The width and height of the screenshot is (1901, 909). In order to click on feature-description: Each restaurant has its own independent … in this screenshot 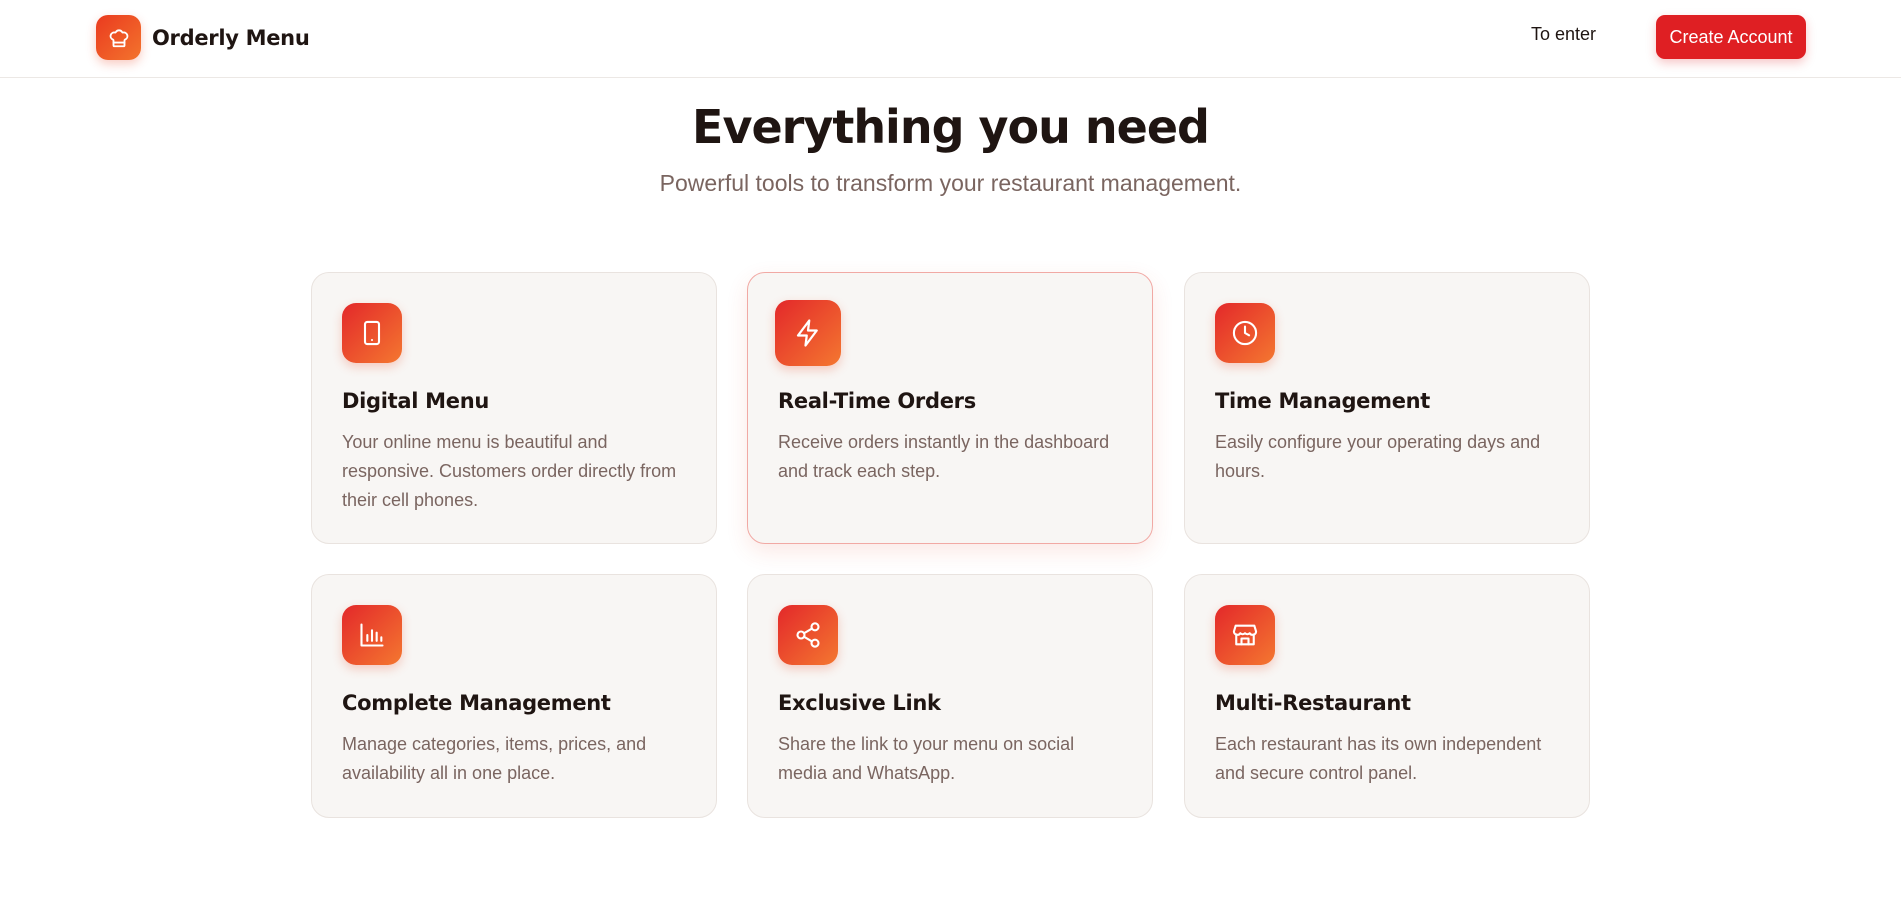, I will do `click(1378, 758)`.